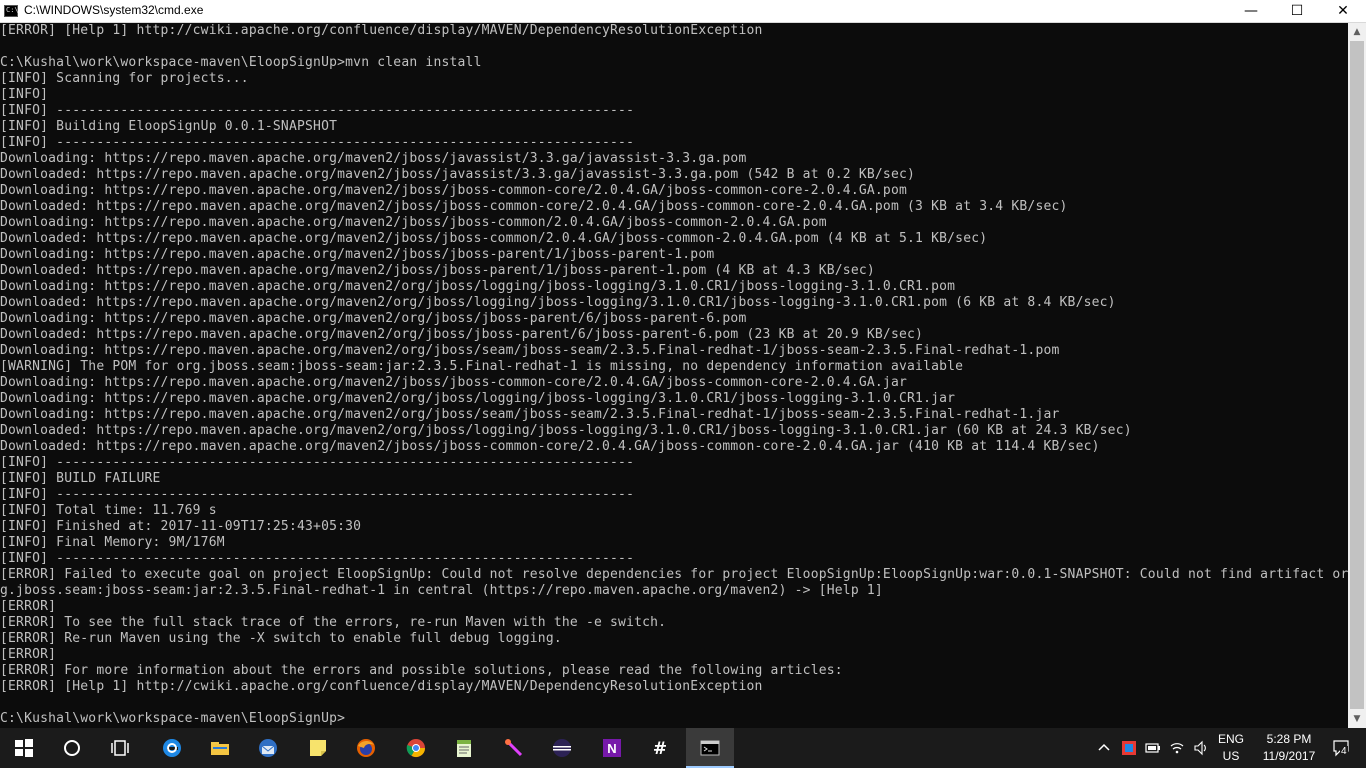  I want to click on region-code: US, so click(1231, 756).